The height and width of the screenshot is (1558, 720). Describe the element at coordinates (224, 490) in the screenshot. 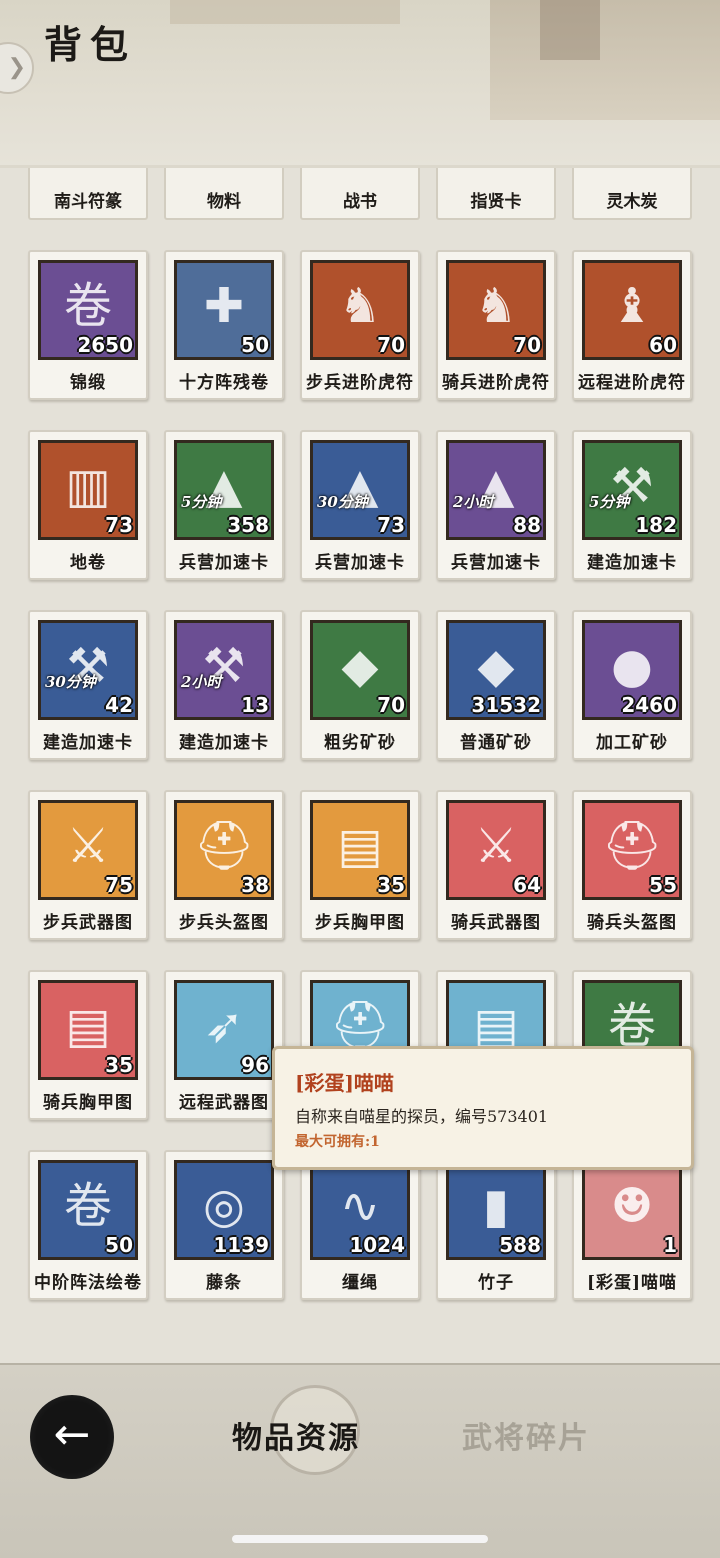

I see `item-thumbnail: ▲ 5分钟 358` at that location.